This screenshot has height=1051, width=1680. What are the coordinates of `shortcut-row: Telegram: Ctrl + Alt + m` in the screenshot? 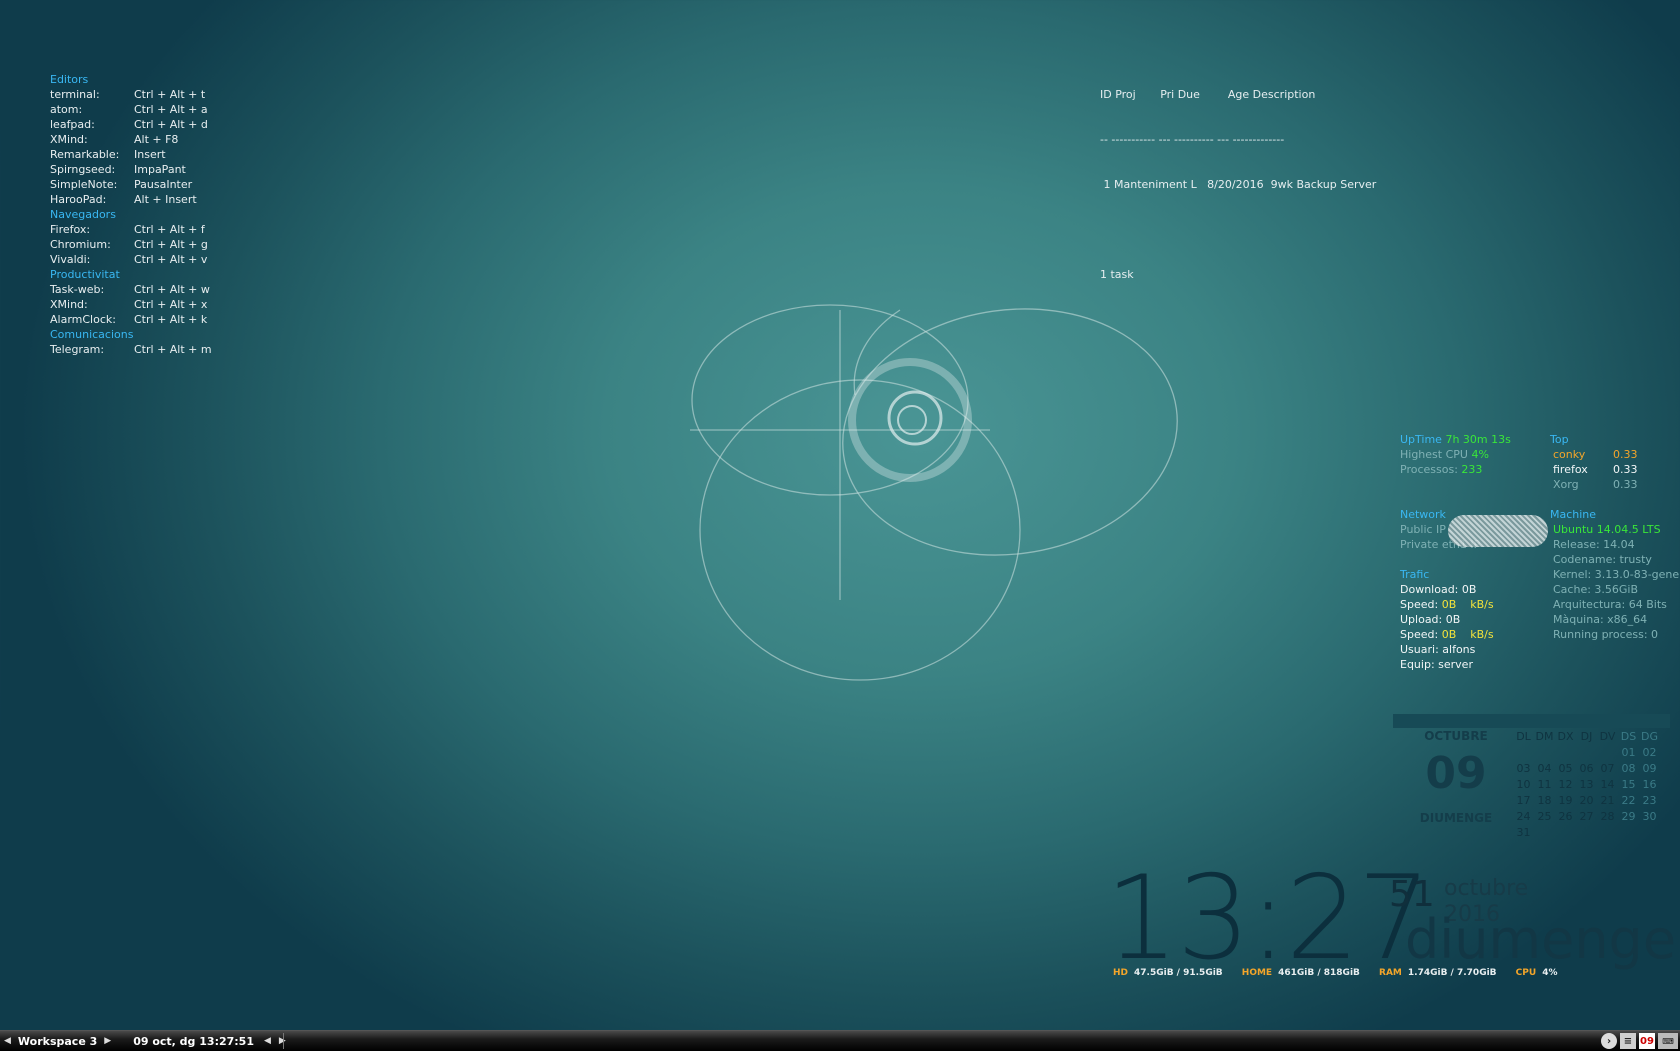 It's located at (131, 349).